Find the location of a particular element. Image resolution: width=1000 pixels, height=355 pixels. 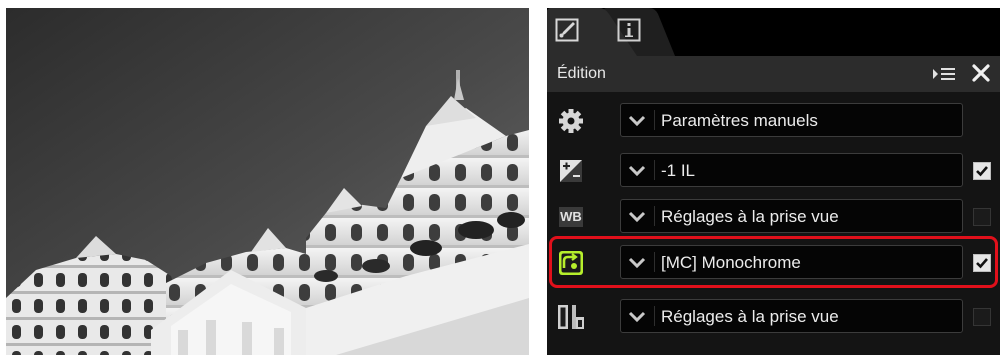

picture-control-checkbox is located at coordinates (982, 263).